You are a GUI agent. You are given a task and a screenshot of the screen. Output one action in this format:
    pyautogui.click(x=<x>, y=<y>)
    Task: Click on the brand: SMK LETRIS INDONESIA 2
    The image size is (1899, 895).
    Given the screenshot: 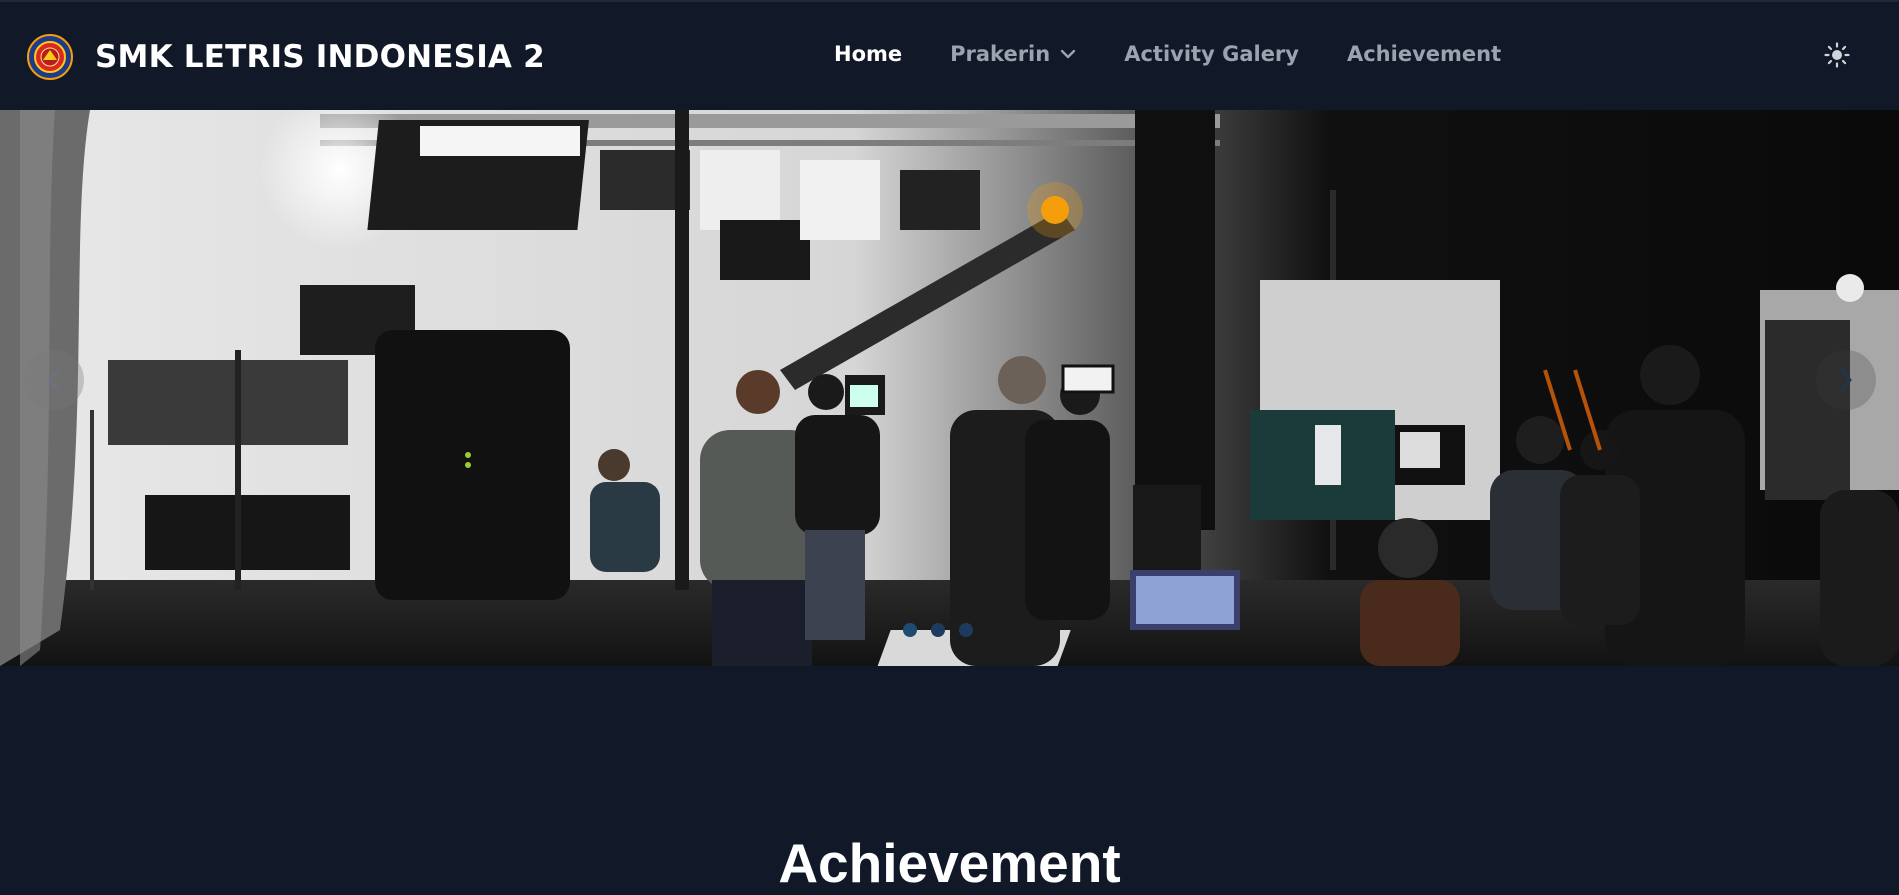 What is the action you would take?
    pyautogui.click(x=286, y=57)
    